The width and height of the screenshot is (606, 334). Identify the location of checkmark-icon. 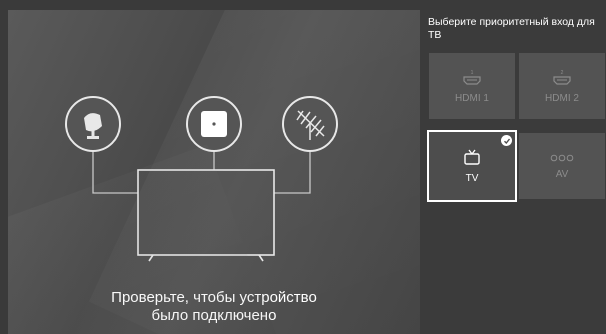
(506, 140).